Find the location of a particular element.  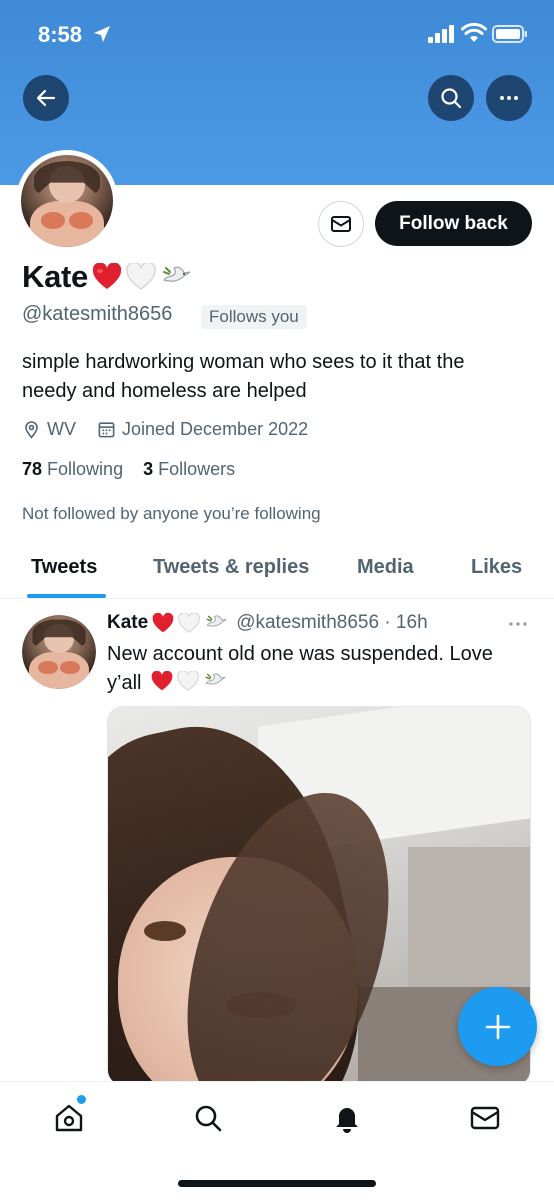

profile-location: WV is located at coordinates (49, 429).